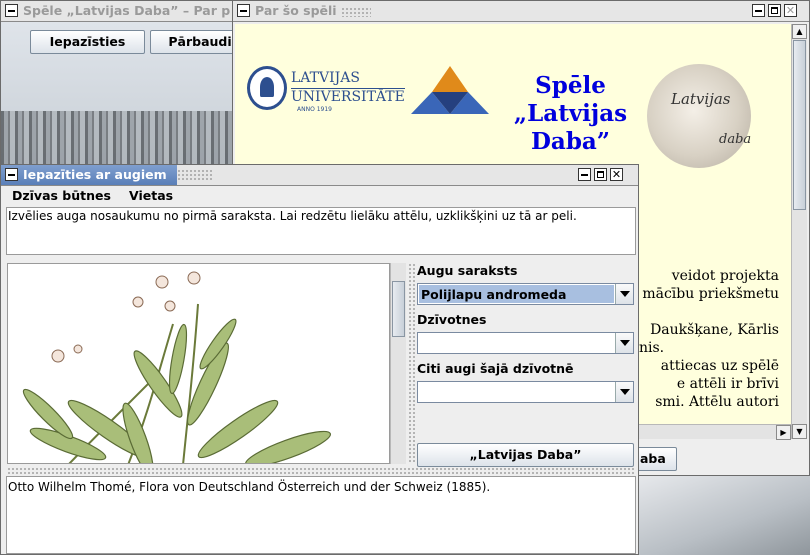  I want to click on menu-bar: Dzīvas būtnes Vietas, so click(319, 196).